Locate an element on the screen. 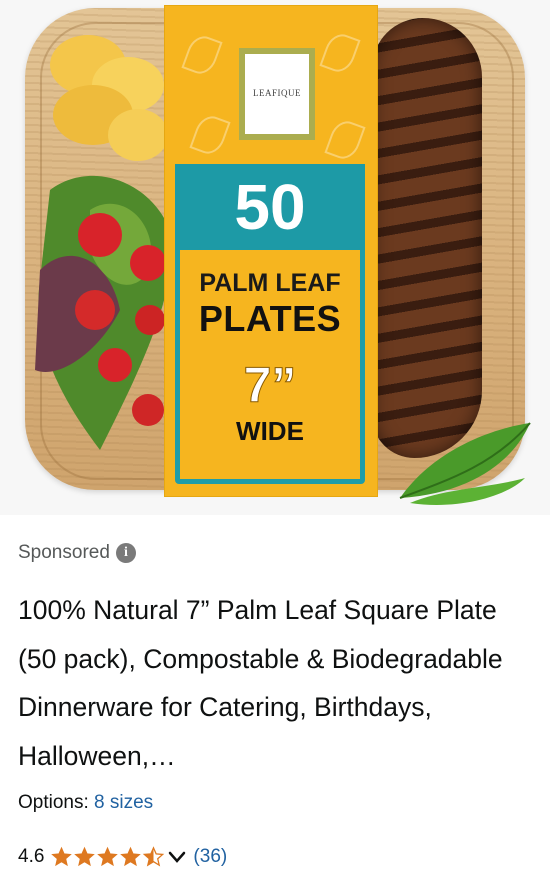  rating-value: 4.6 is located at coordinates (31, 856).